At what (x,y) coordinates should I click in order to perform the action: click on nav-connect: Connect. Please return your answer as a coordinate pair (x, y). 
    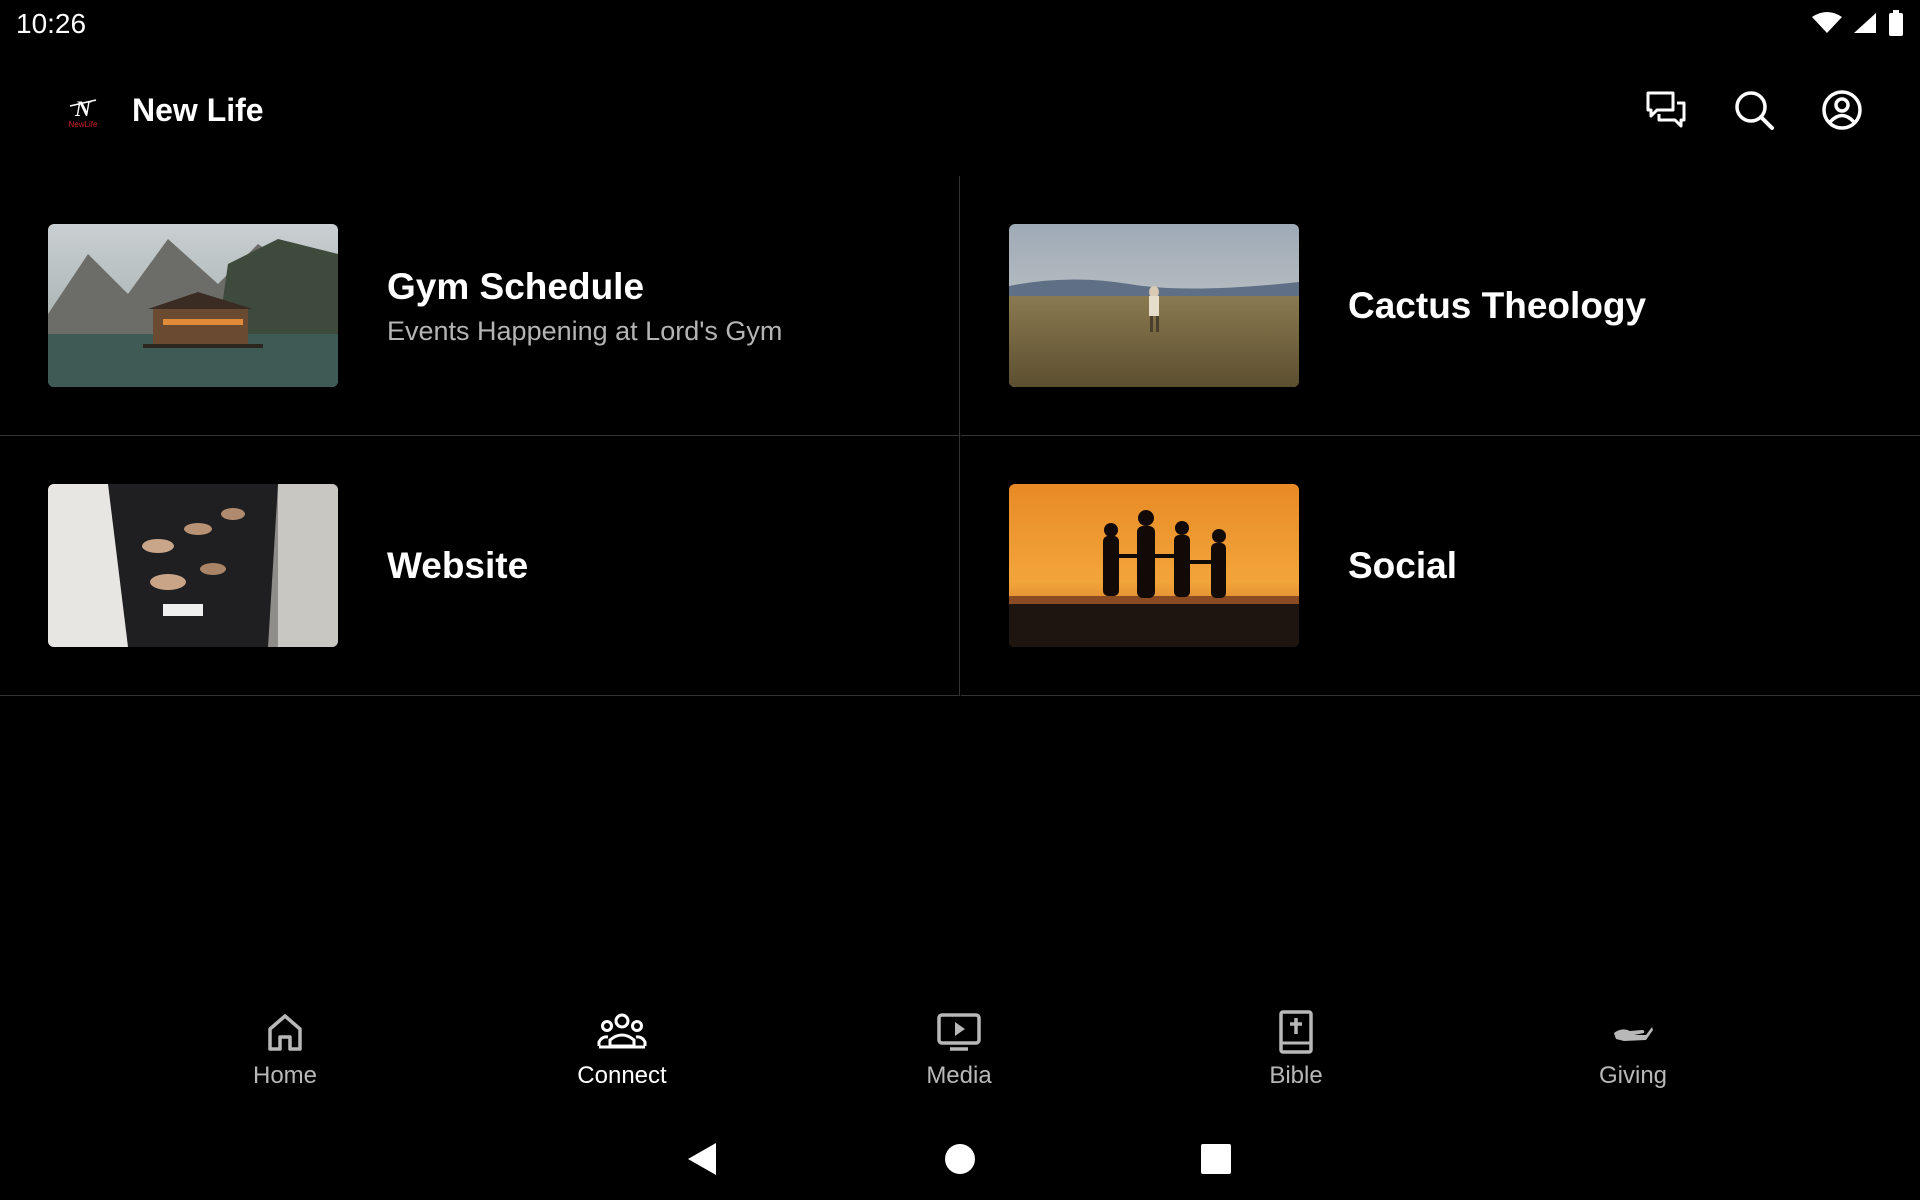
    Looking at the image, I should click on (622, 1050).